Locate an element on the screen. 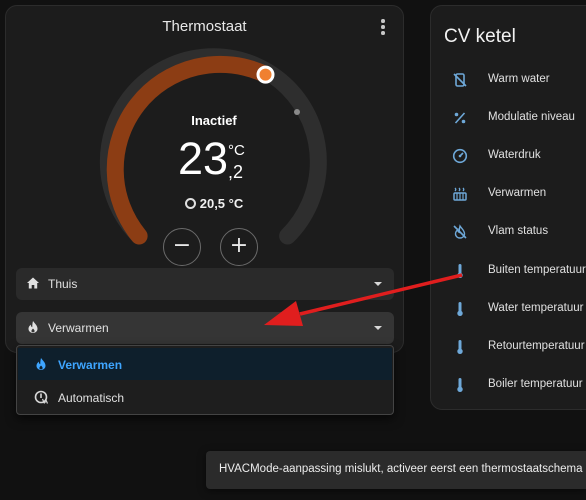  entity-row-buiten-temperatuur: Buiten temperatuur is located at coordinates (508, 271).